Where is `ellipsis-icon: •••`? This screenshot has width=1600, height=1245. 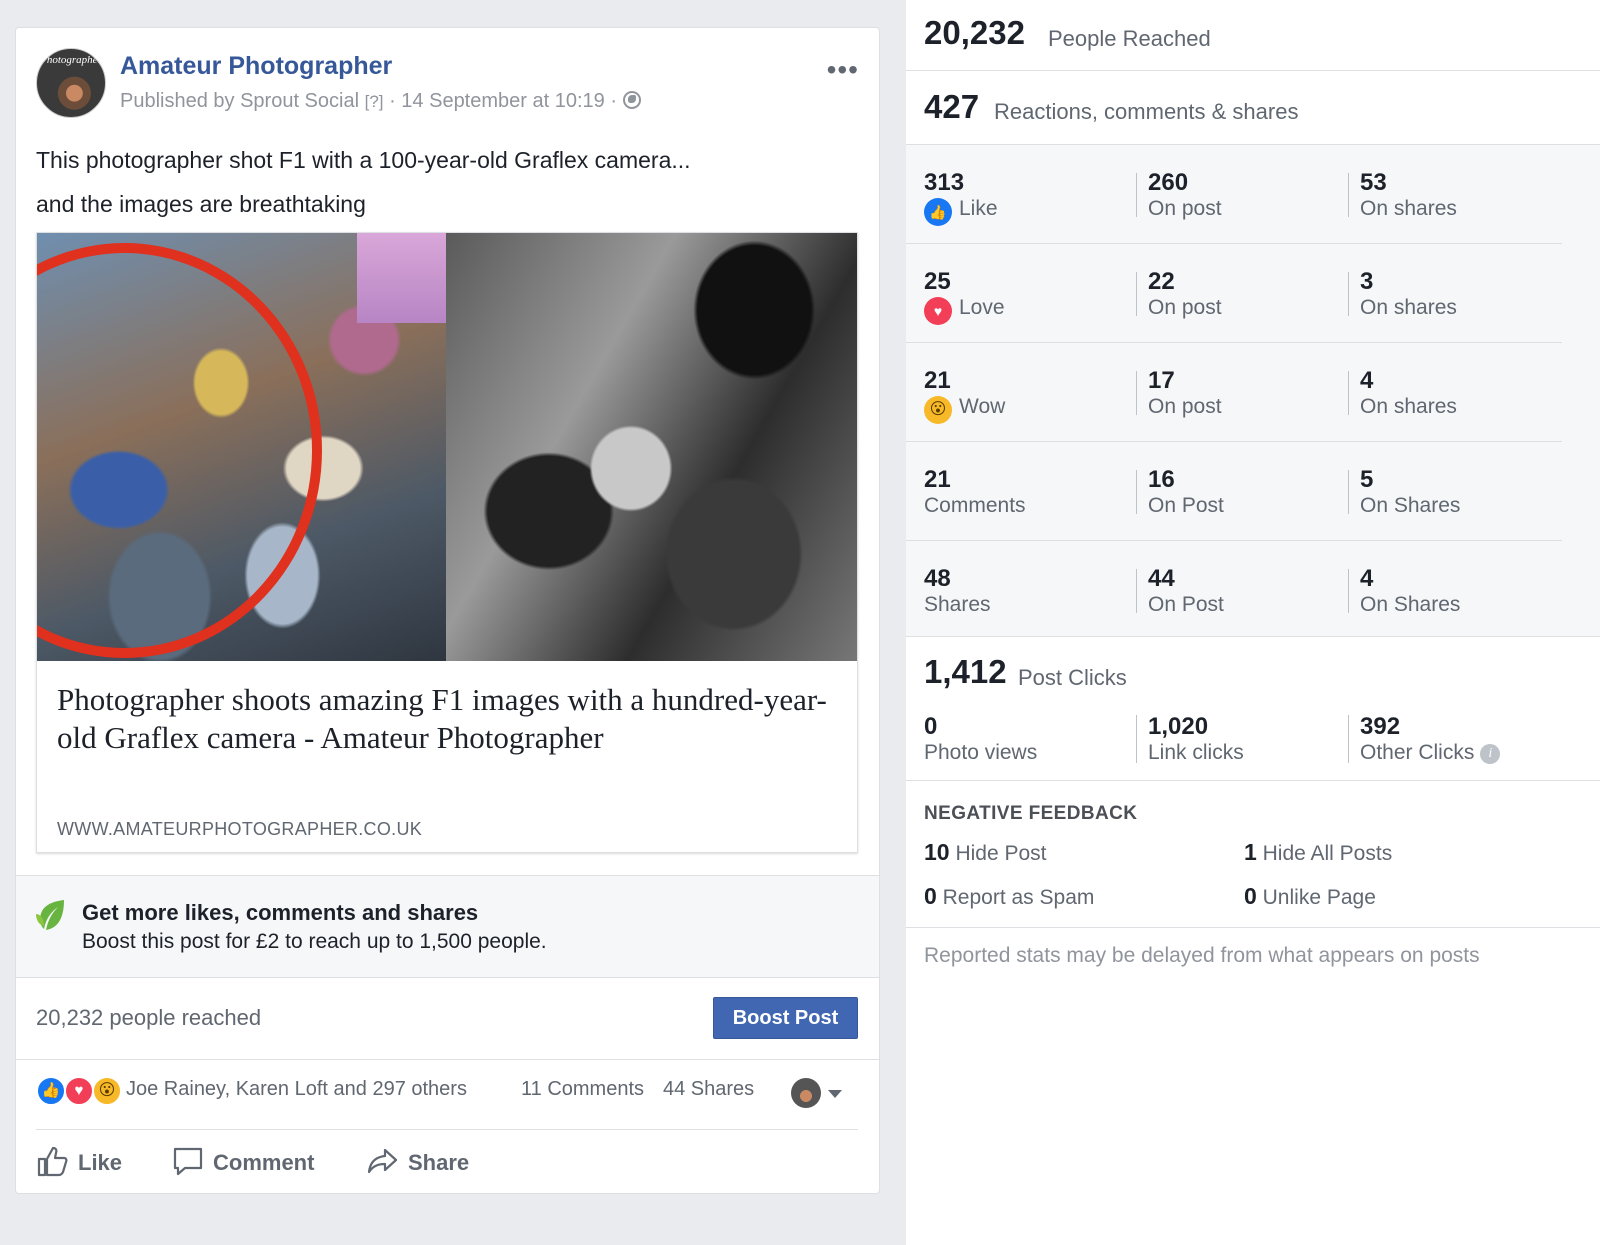 ellipsis-icon: ••• is located at coordinates (843, 70).